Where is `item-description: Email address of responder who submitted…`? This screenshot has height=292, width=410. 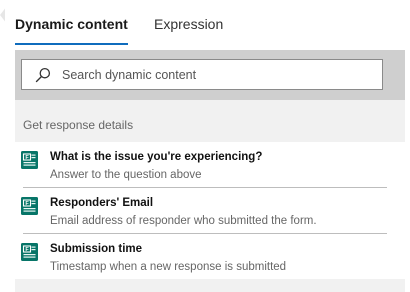 item-description: Email address of responder who submitted… is located at coordinates (183, 221).